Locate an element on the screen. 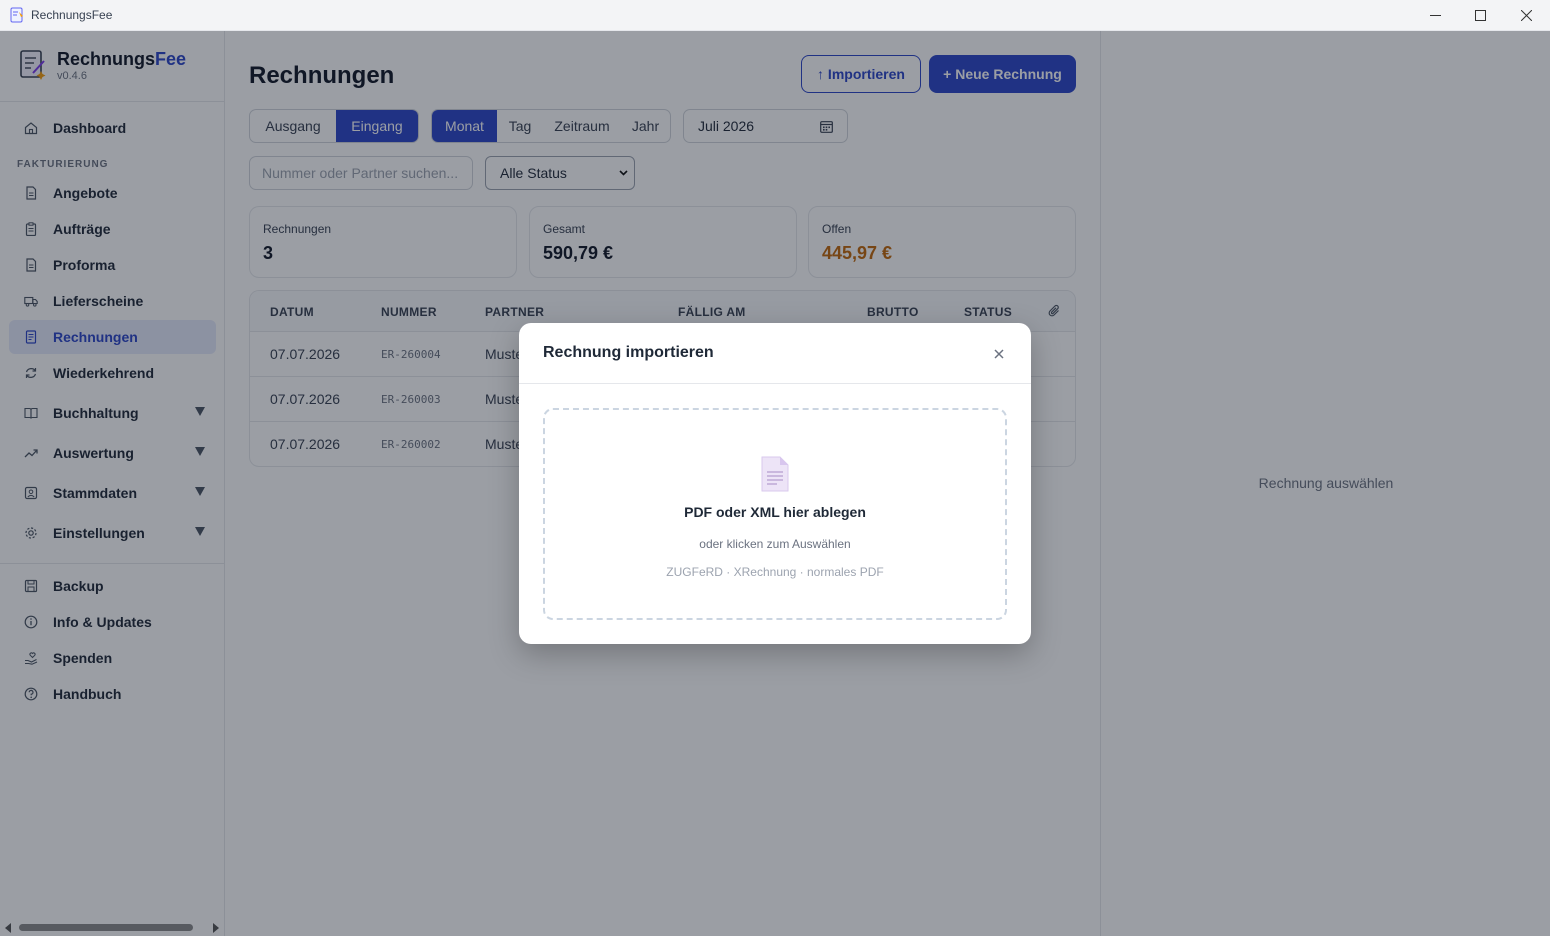 The width and height of the screenshot is (1550, 936). window-title: RechnungsFee is located at coordinates (72, 15).